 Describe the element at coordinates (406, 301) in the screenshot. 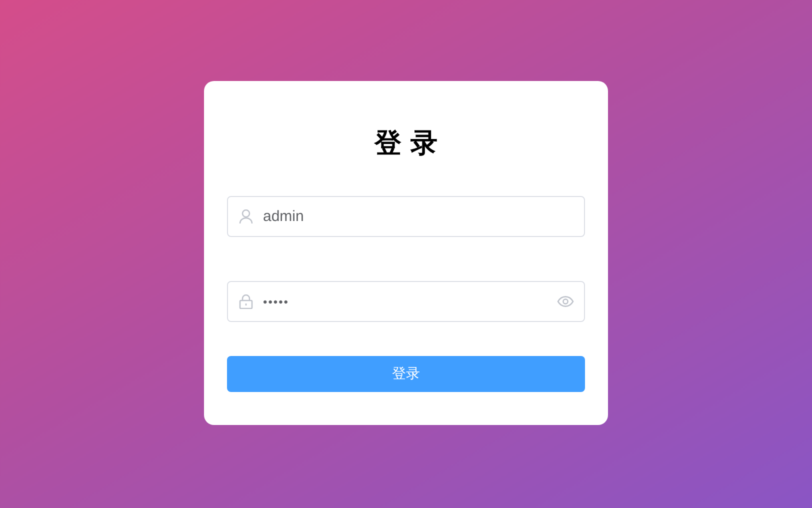

I see `password-field: •••••` at that location.